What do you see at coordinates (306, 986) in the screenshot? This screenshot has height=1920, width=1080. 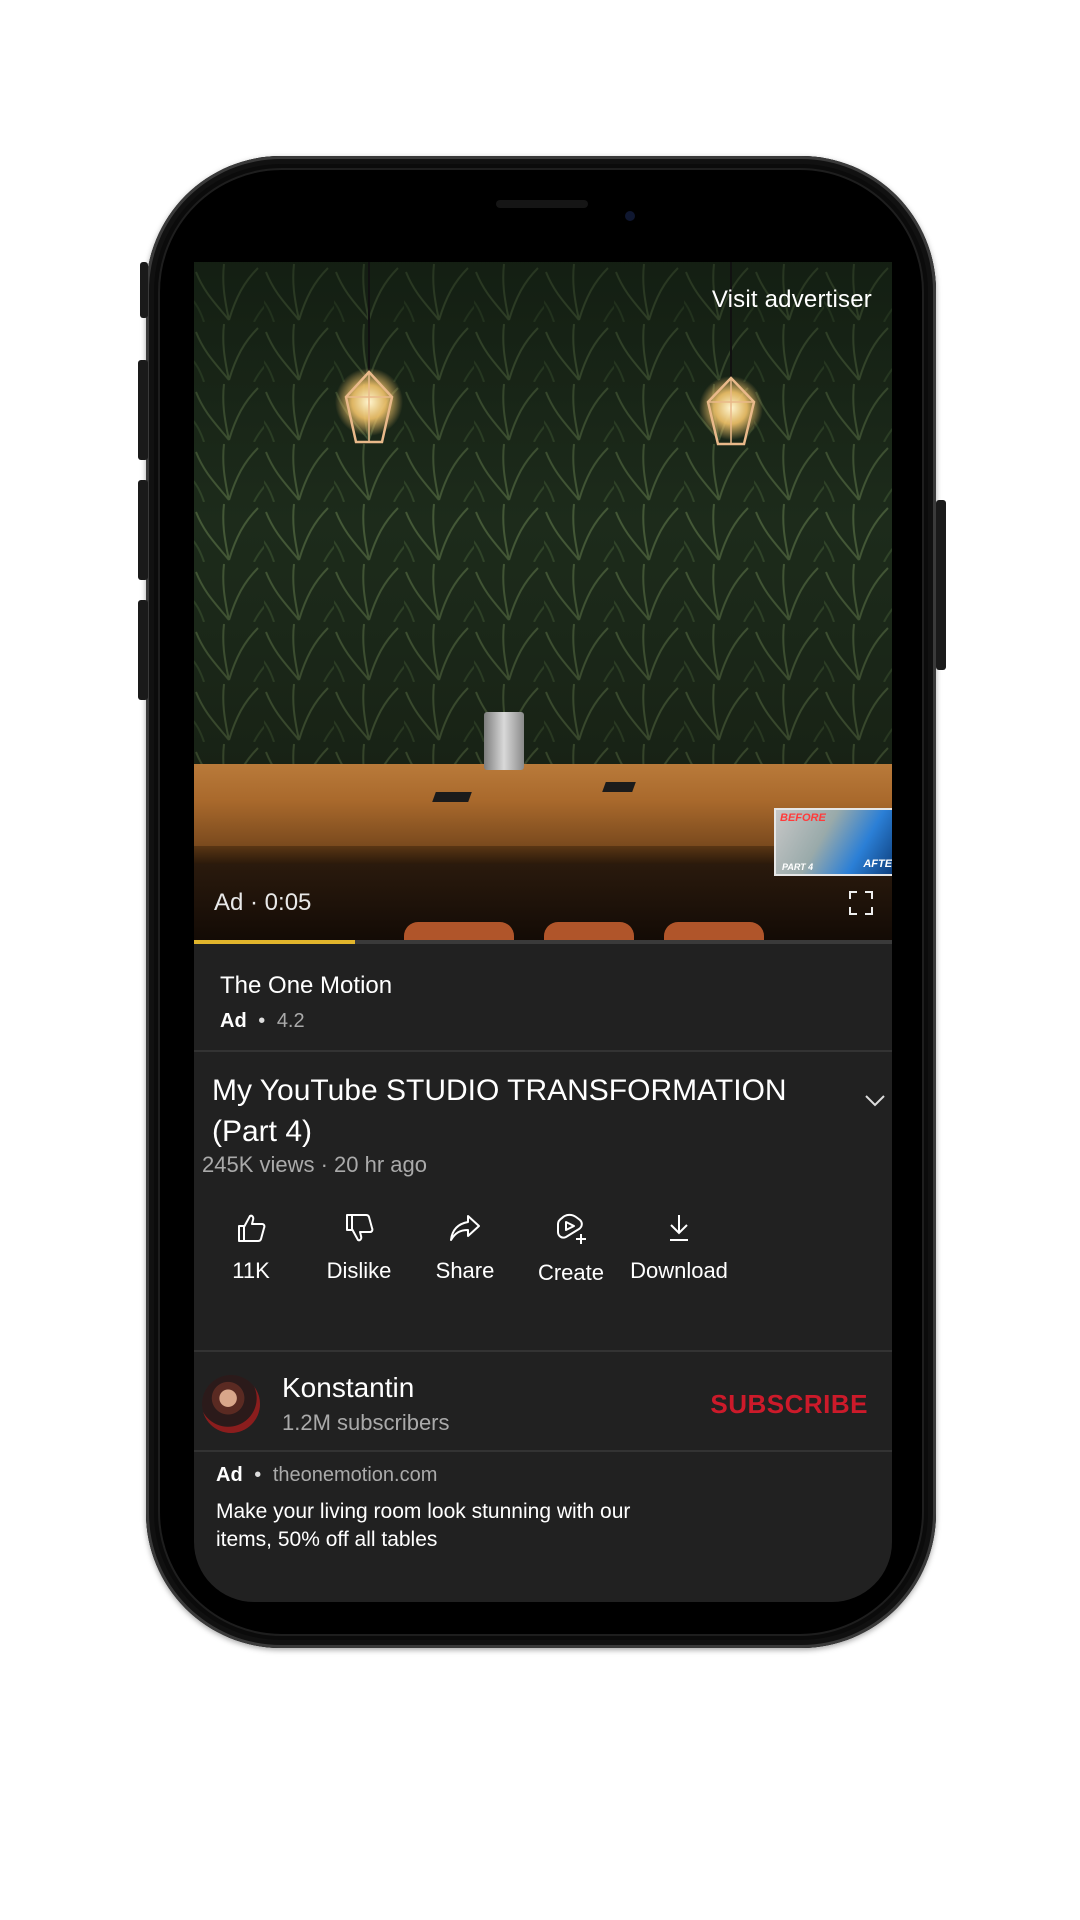 I see `advertiser-name: The One Motion` at bounding box center [306, 986].